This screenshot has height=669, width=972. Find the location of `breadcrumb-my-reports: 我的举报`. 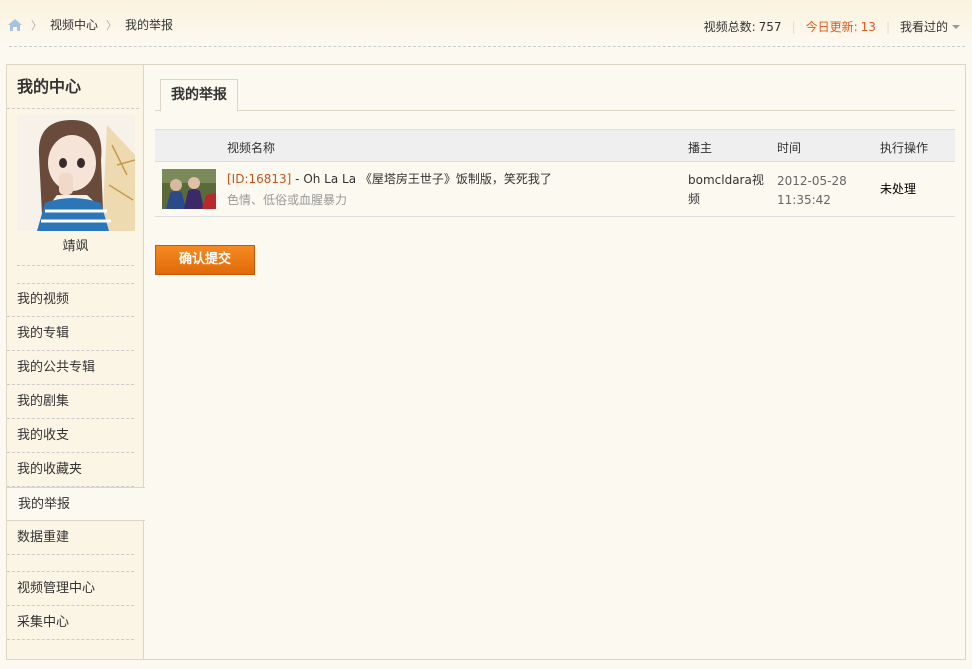

breadcrumb-my-reports: 我的举报 is located at coordinates (149, 25).